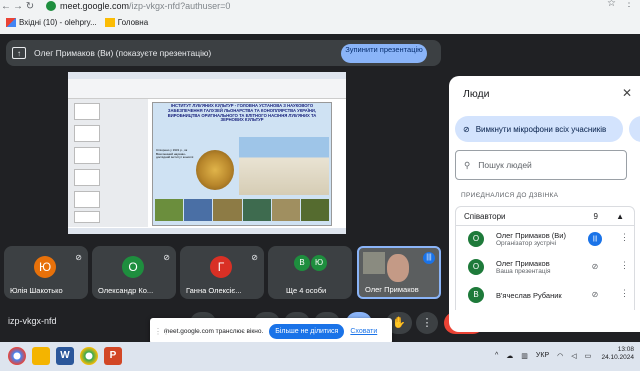  What do you see at coordinates (36, 290) in the screenshot?
I see `participant-name: Юлія Шакотько` at bounding box center [36, 290].